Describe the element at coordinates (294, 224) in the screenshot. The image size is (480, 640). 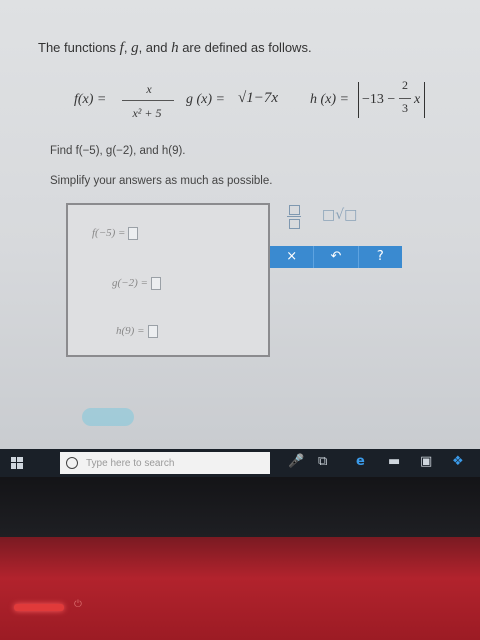
I see `fraction-bottom-box` at that location.